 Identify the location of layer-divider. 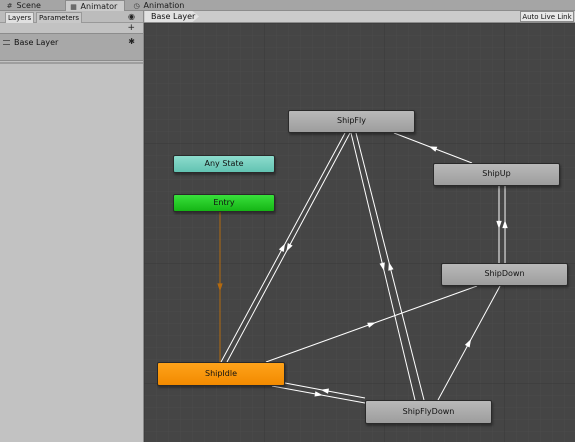
(71, 63).